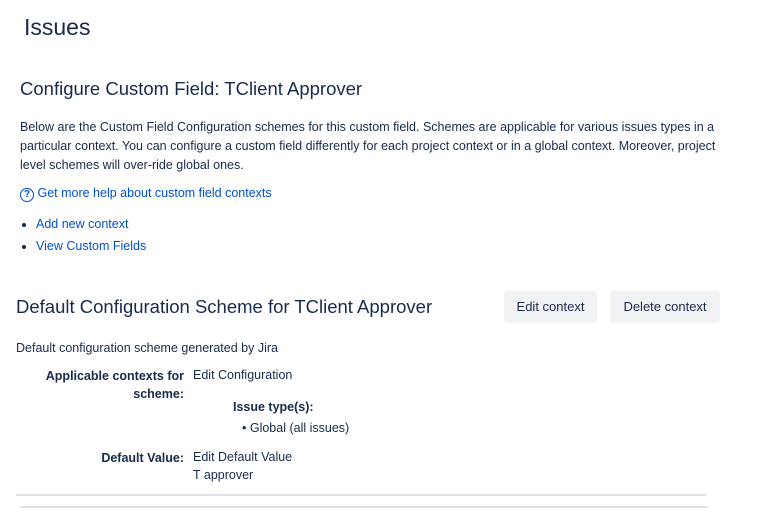 The image size is (778, 517). I want to click on add-new-context-link: Add new context, so click(82, 224).